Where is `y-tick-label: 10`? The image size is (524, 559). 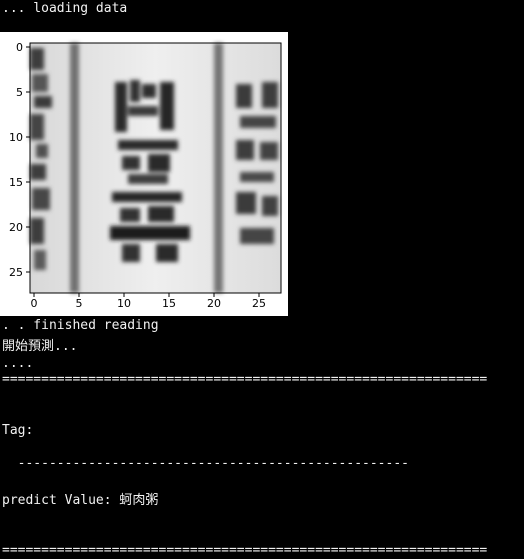
y-tick-label: 10 is located at coordinates (16, 137).